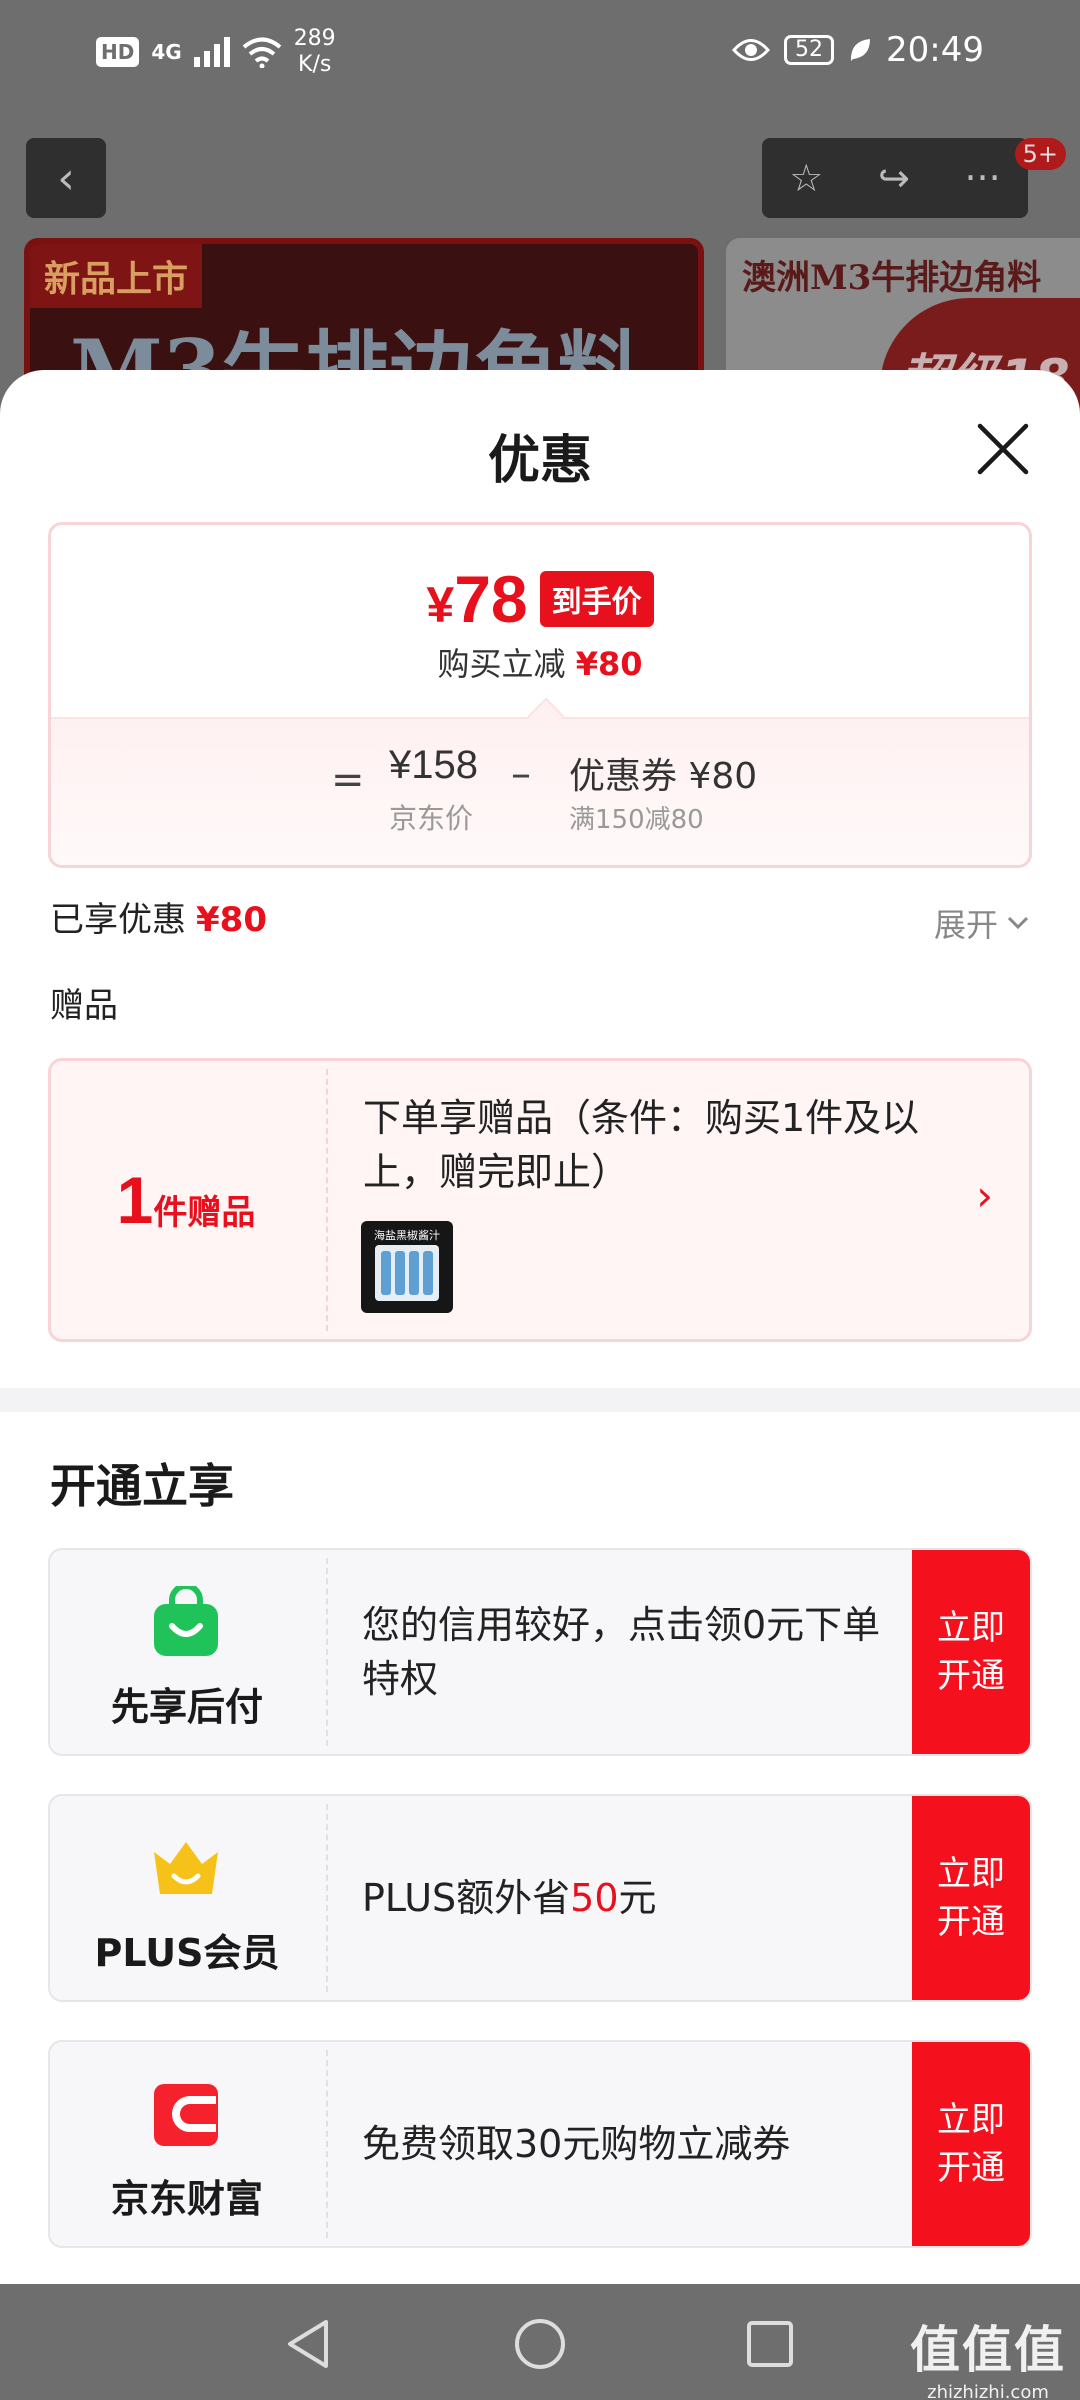 The width and height of the screenshot is (1080, 2400). What do you see at coordinates (407, 1273) in the screenshot?
I see `sauce-pack-image` at bounding box center [407, 1273].